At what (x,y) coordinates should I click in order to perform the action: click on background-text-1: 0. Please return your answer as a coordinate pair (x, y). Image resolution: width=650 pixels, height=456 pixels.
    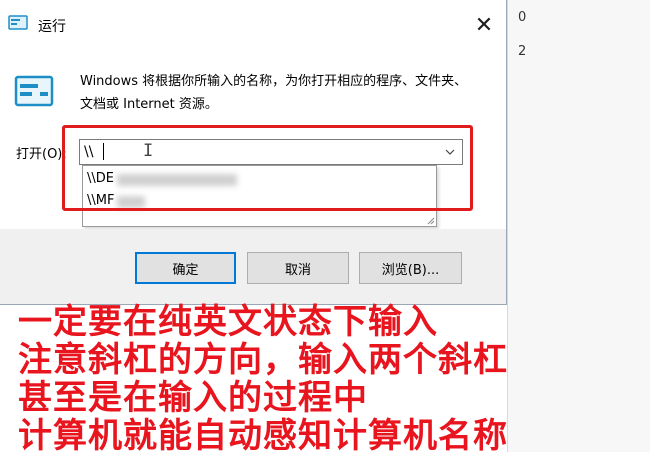
    Looking at the image, I should click on (522, 17).